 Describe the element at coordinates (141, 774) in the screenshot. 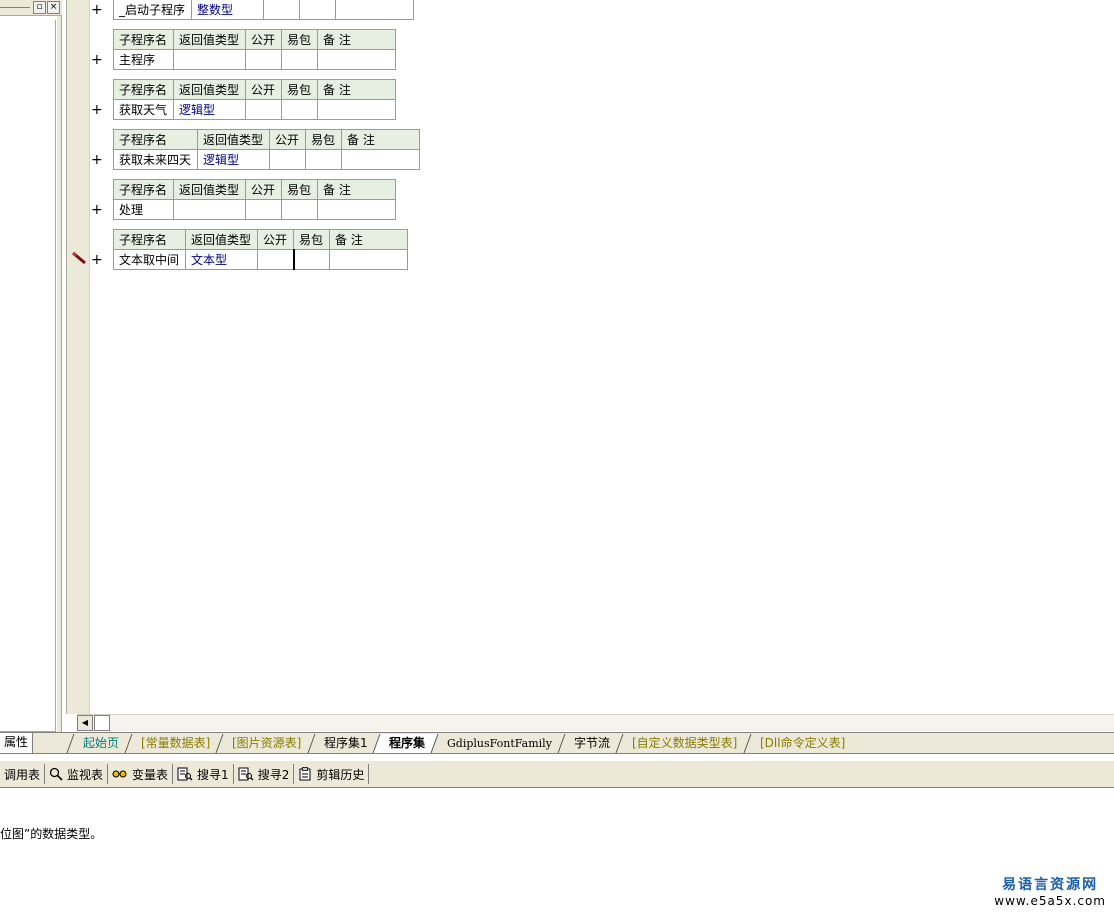

I see `variable-table-button: 变量表` at that location.